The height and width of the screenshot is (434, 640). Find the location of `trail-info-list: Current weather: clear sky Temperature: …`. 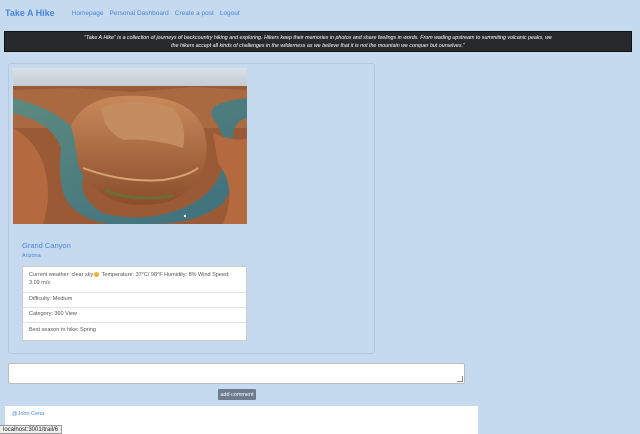

trail-info-list: Current weather: clear sky Temperature: … is located at coordinates (134, 303).